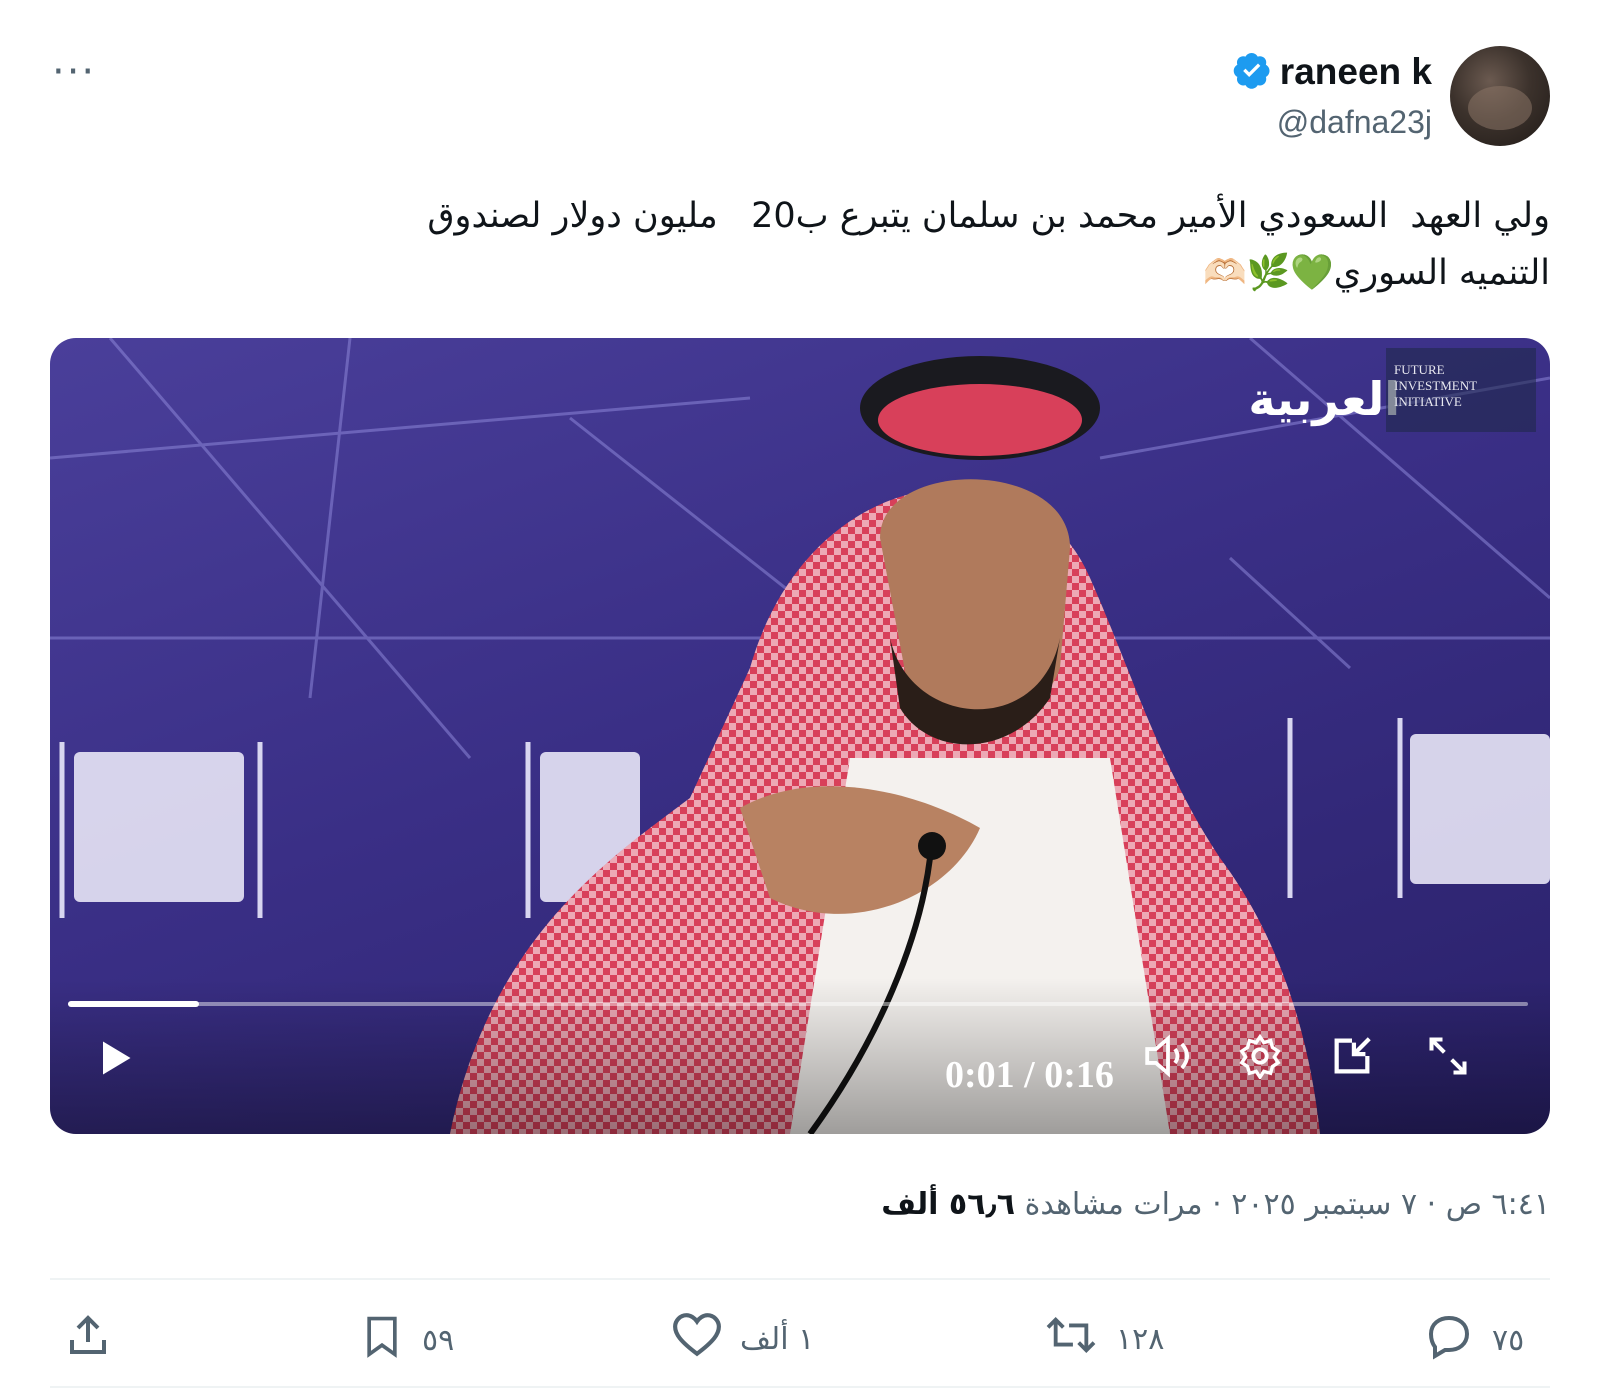 The width and height of the screenshot is (1600, 1400). I want to click on bookmark-count: ٥٩, so click(438, 1340).